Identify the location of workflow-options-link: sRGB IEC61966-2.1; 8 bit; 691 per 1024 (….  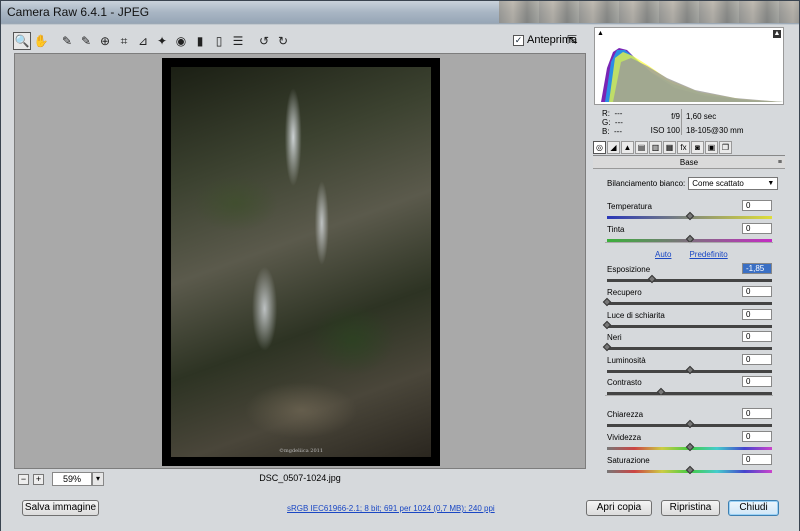
(391, 508).